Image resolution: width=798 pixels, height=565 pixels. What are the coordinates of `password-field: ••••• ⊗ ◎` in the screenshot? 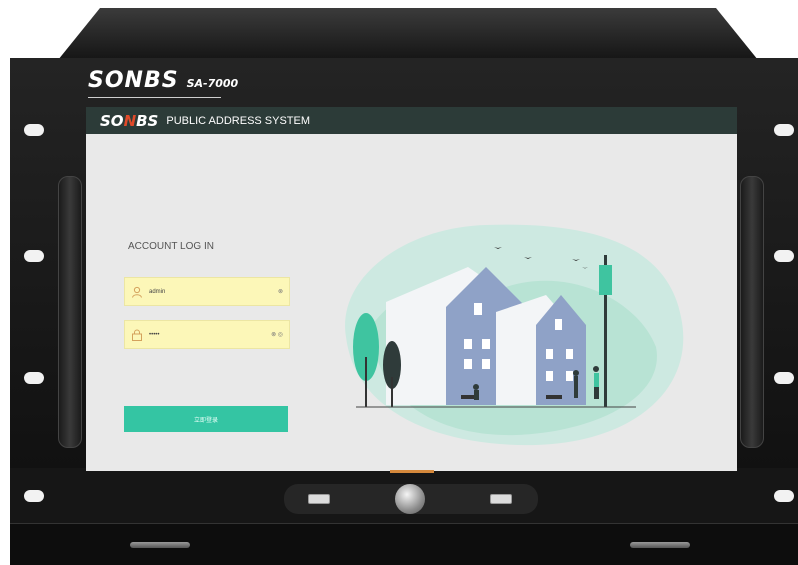 It's located at (207, 334).